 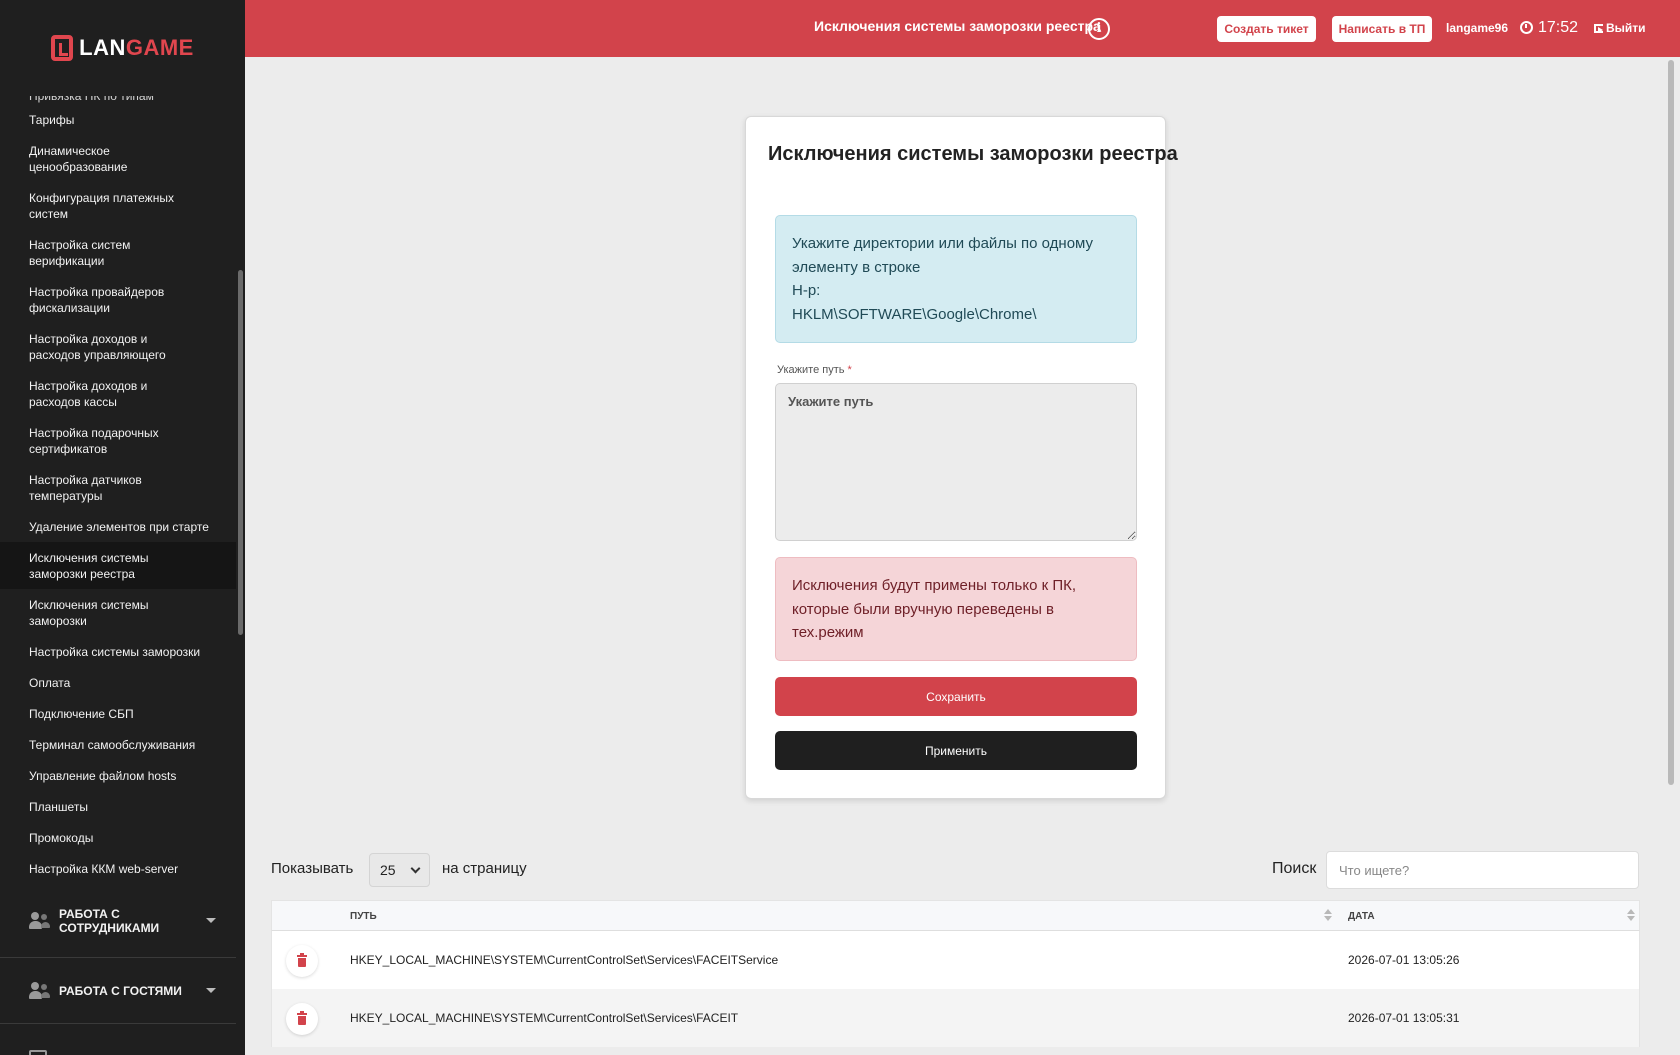 I want to click on sidebar-item: Настройка подарочных сертификатов, so click(x=118, y=440).